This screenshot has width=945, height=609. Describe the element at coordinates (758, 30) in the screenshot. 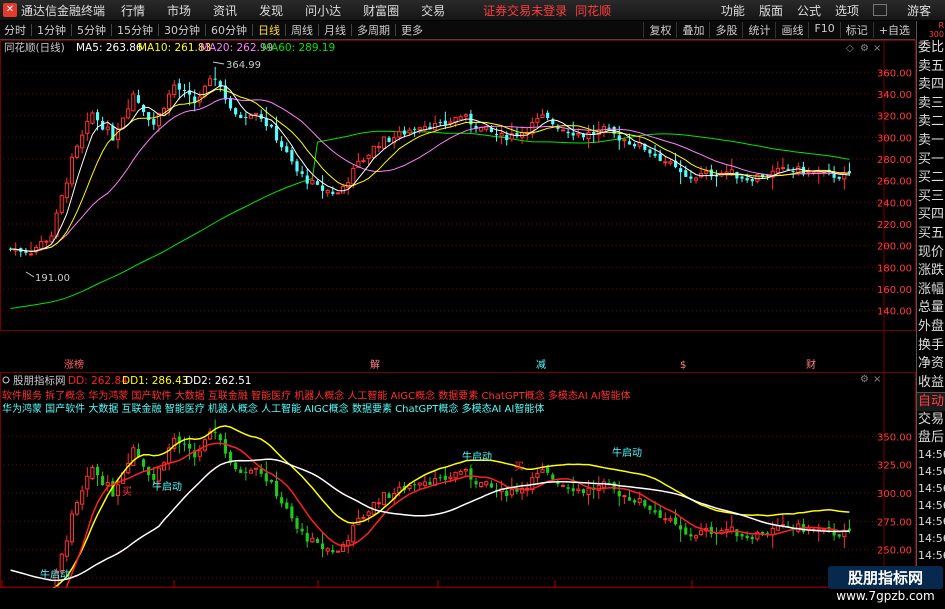

I see `tool-stats: 统计` at that location.